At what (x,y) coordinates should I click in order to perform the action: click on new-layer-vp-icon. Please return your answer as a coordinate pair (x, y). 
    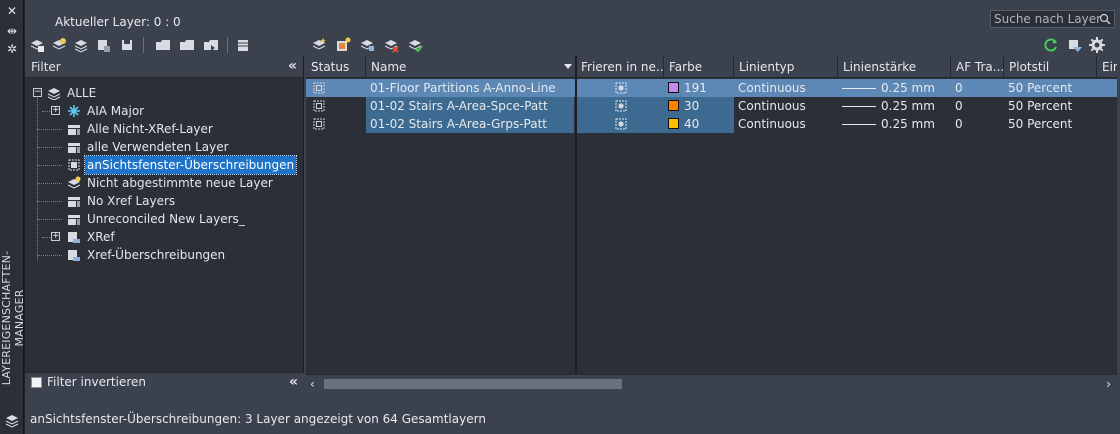
    Looking at the image, I should click on (367, 45).